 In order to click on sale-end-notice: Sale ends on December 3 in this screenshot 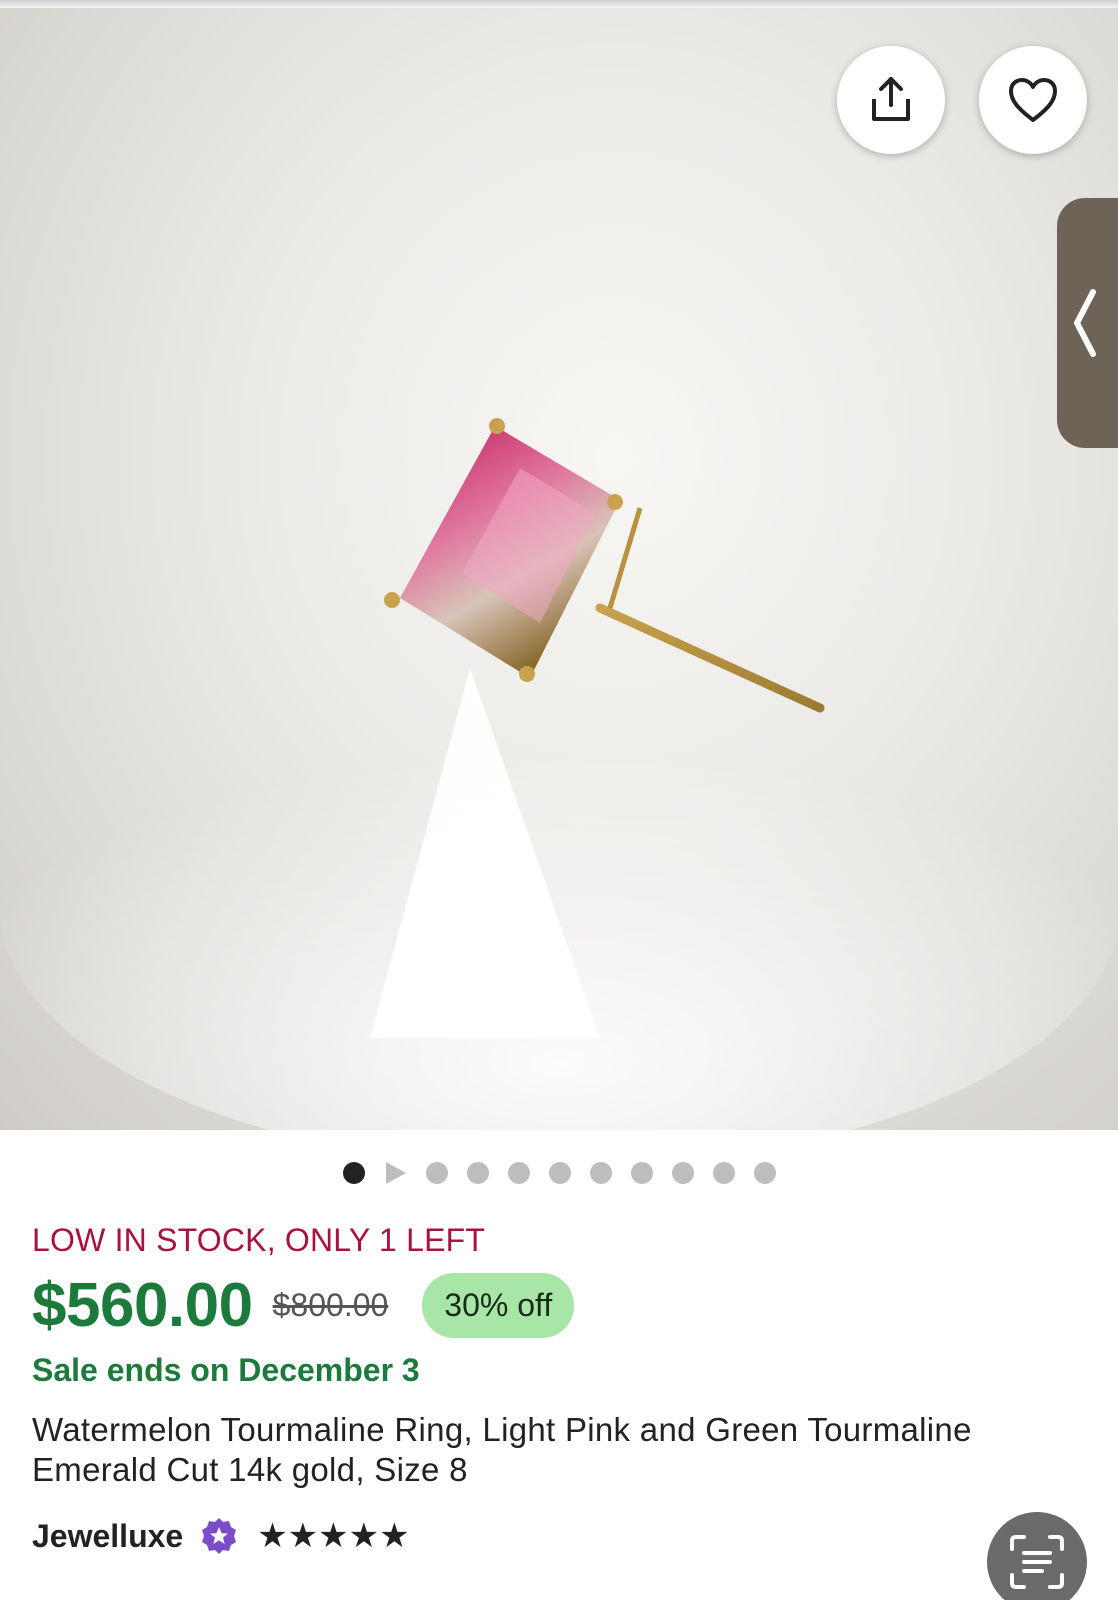, I will do `click(226, 1370)`.